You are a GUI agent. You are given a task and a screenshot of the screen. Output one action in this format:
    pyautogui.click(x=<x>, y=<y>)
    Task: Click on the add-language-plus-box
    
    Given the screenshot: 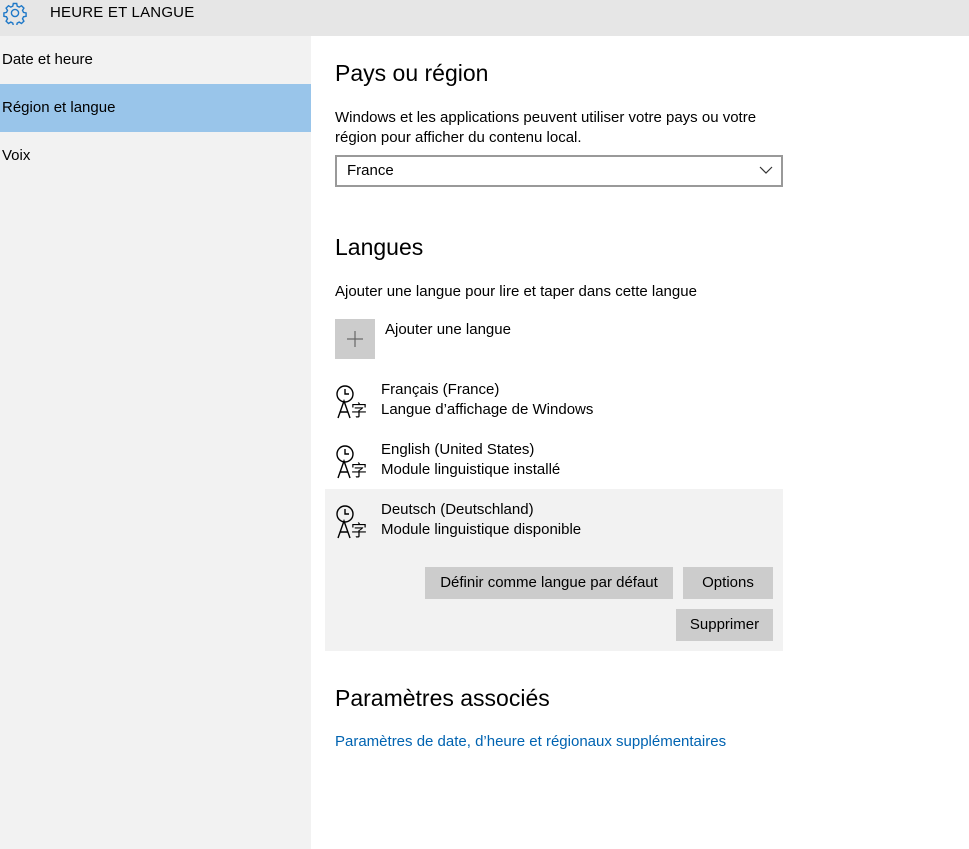 What is the action you would take?
    pyautogui.click(x=355, y=339)
    